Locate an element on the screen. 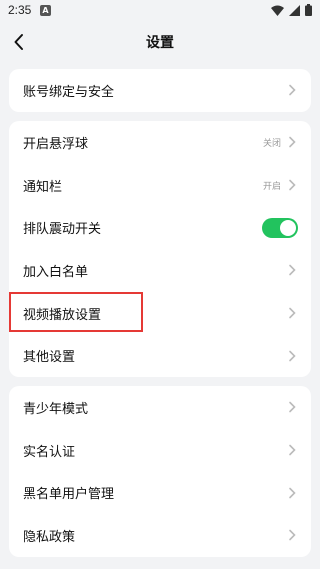  settings-item-label: 通知栏 is located at coordinates (43, 187).